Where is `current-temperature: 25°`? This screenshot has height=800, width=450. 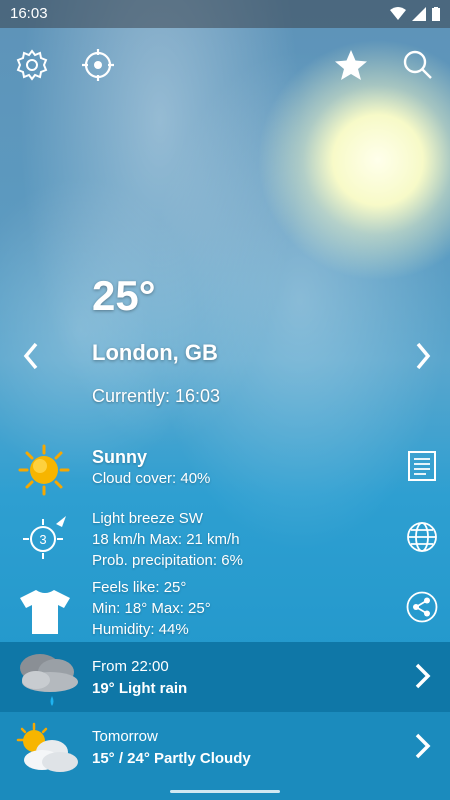 current-temperature: 25° is located at coordinates (124, 295).